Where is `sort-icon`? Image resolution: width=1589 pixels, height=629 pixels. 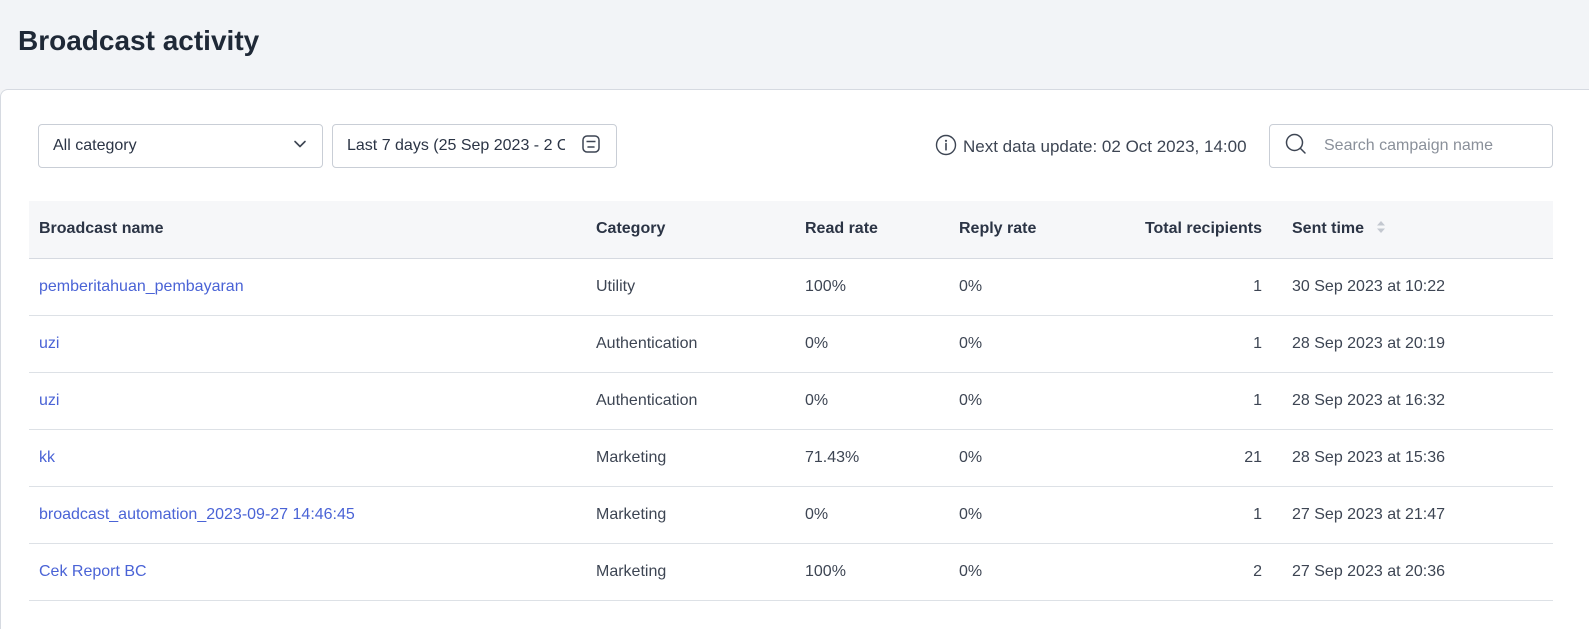 sort-icon is located at coordinates (1381, 229).